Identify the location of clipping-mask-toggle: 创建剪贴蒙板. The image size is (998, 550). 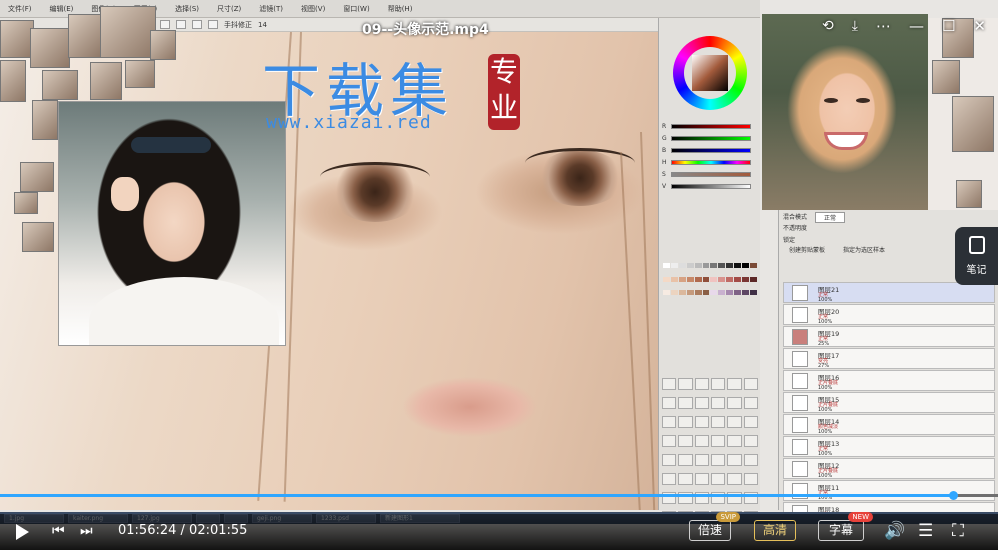
(807, 249).